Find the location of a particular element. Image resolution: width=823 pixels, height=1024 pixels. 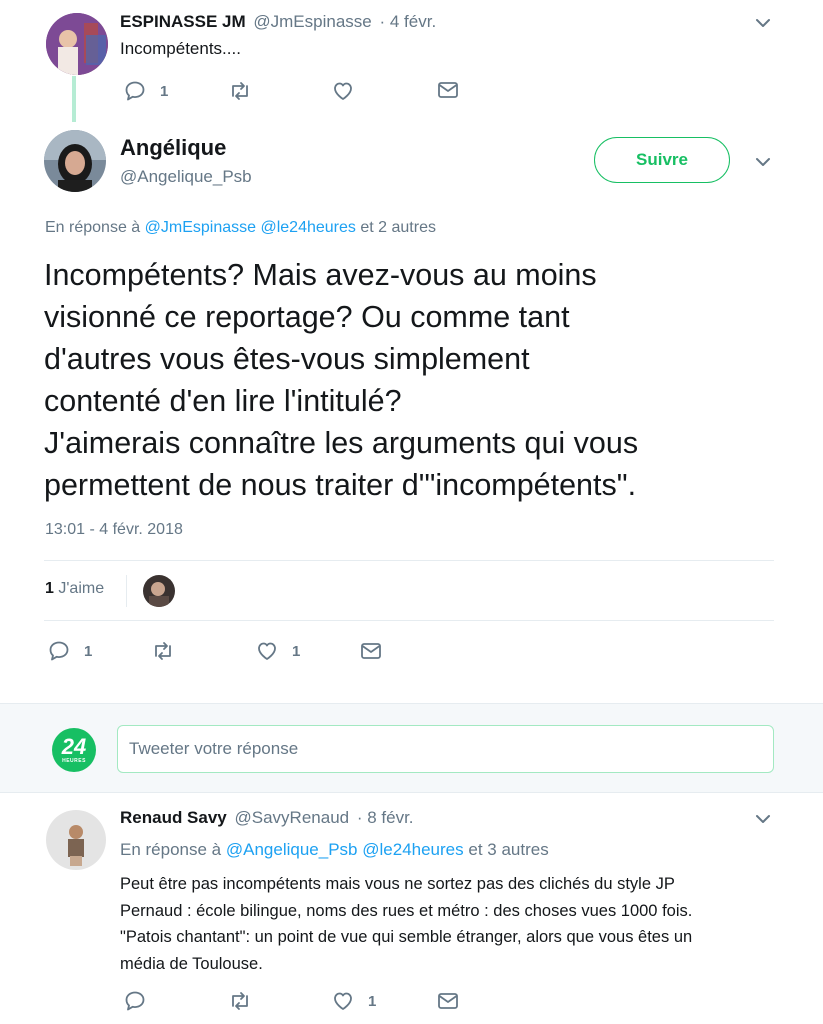

author-handle: @Angelique_Psb is located at coordinates (186, 177).